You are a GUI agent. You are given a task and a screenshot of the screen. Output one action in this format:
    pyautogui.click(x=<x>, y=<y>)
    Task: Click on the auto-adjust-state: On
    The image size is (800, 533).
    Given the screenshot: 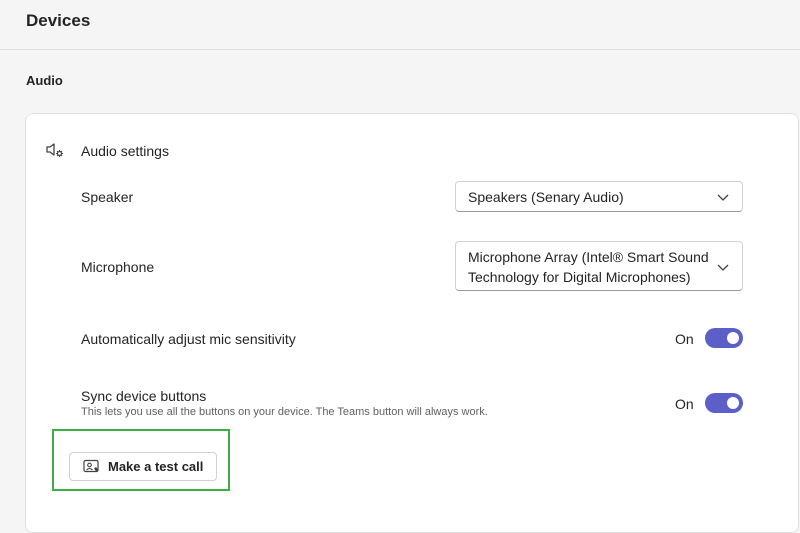 What is the action you would take?
    pyautogui.click(x=684, y=339)
    